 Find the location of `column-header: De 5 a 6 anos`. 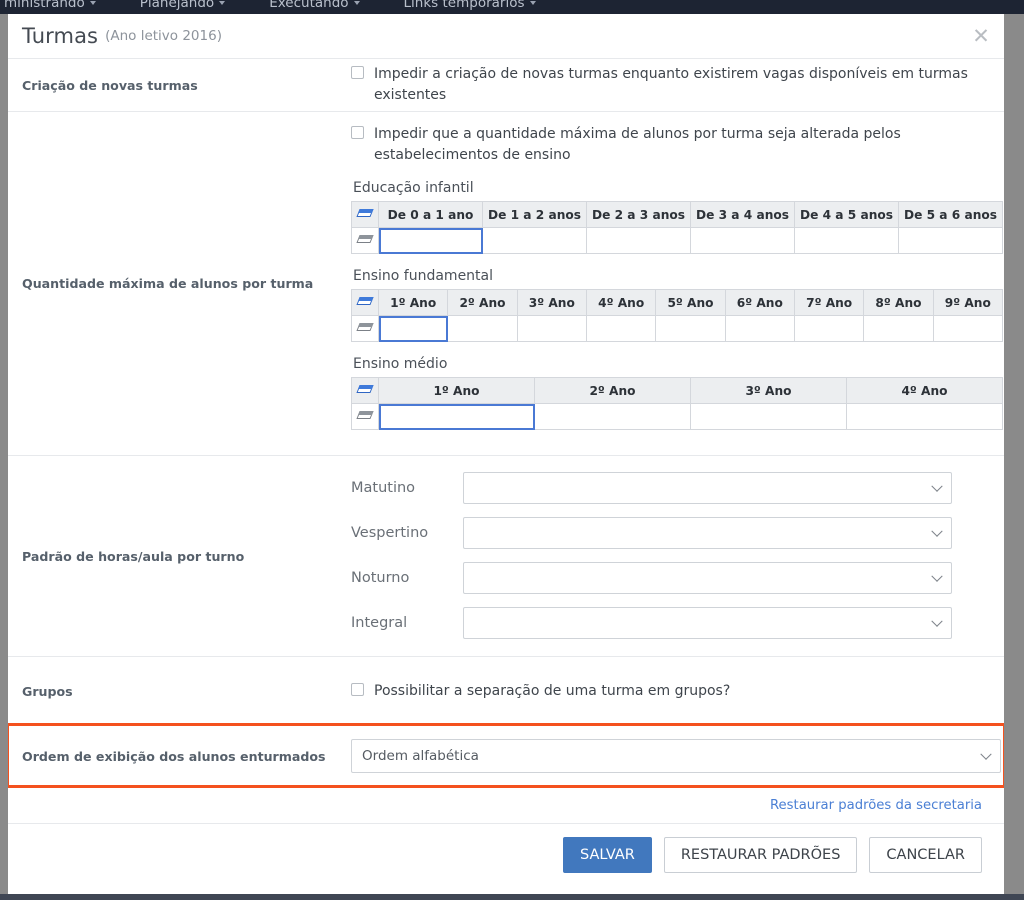

column-header: De 5 a 6 anos is located at coordinates (950, 214).